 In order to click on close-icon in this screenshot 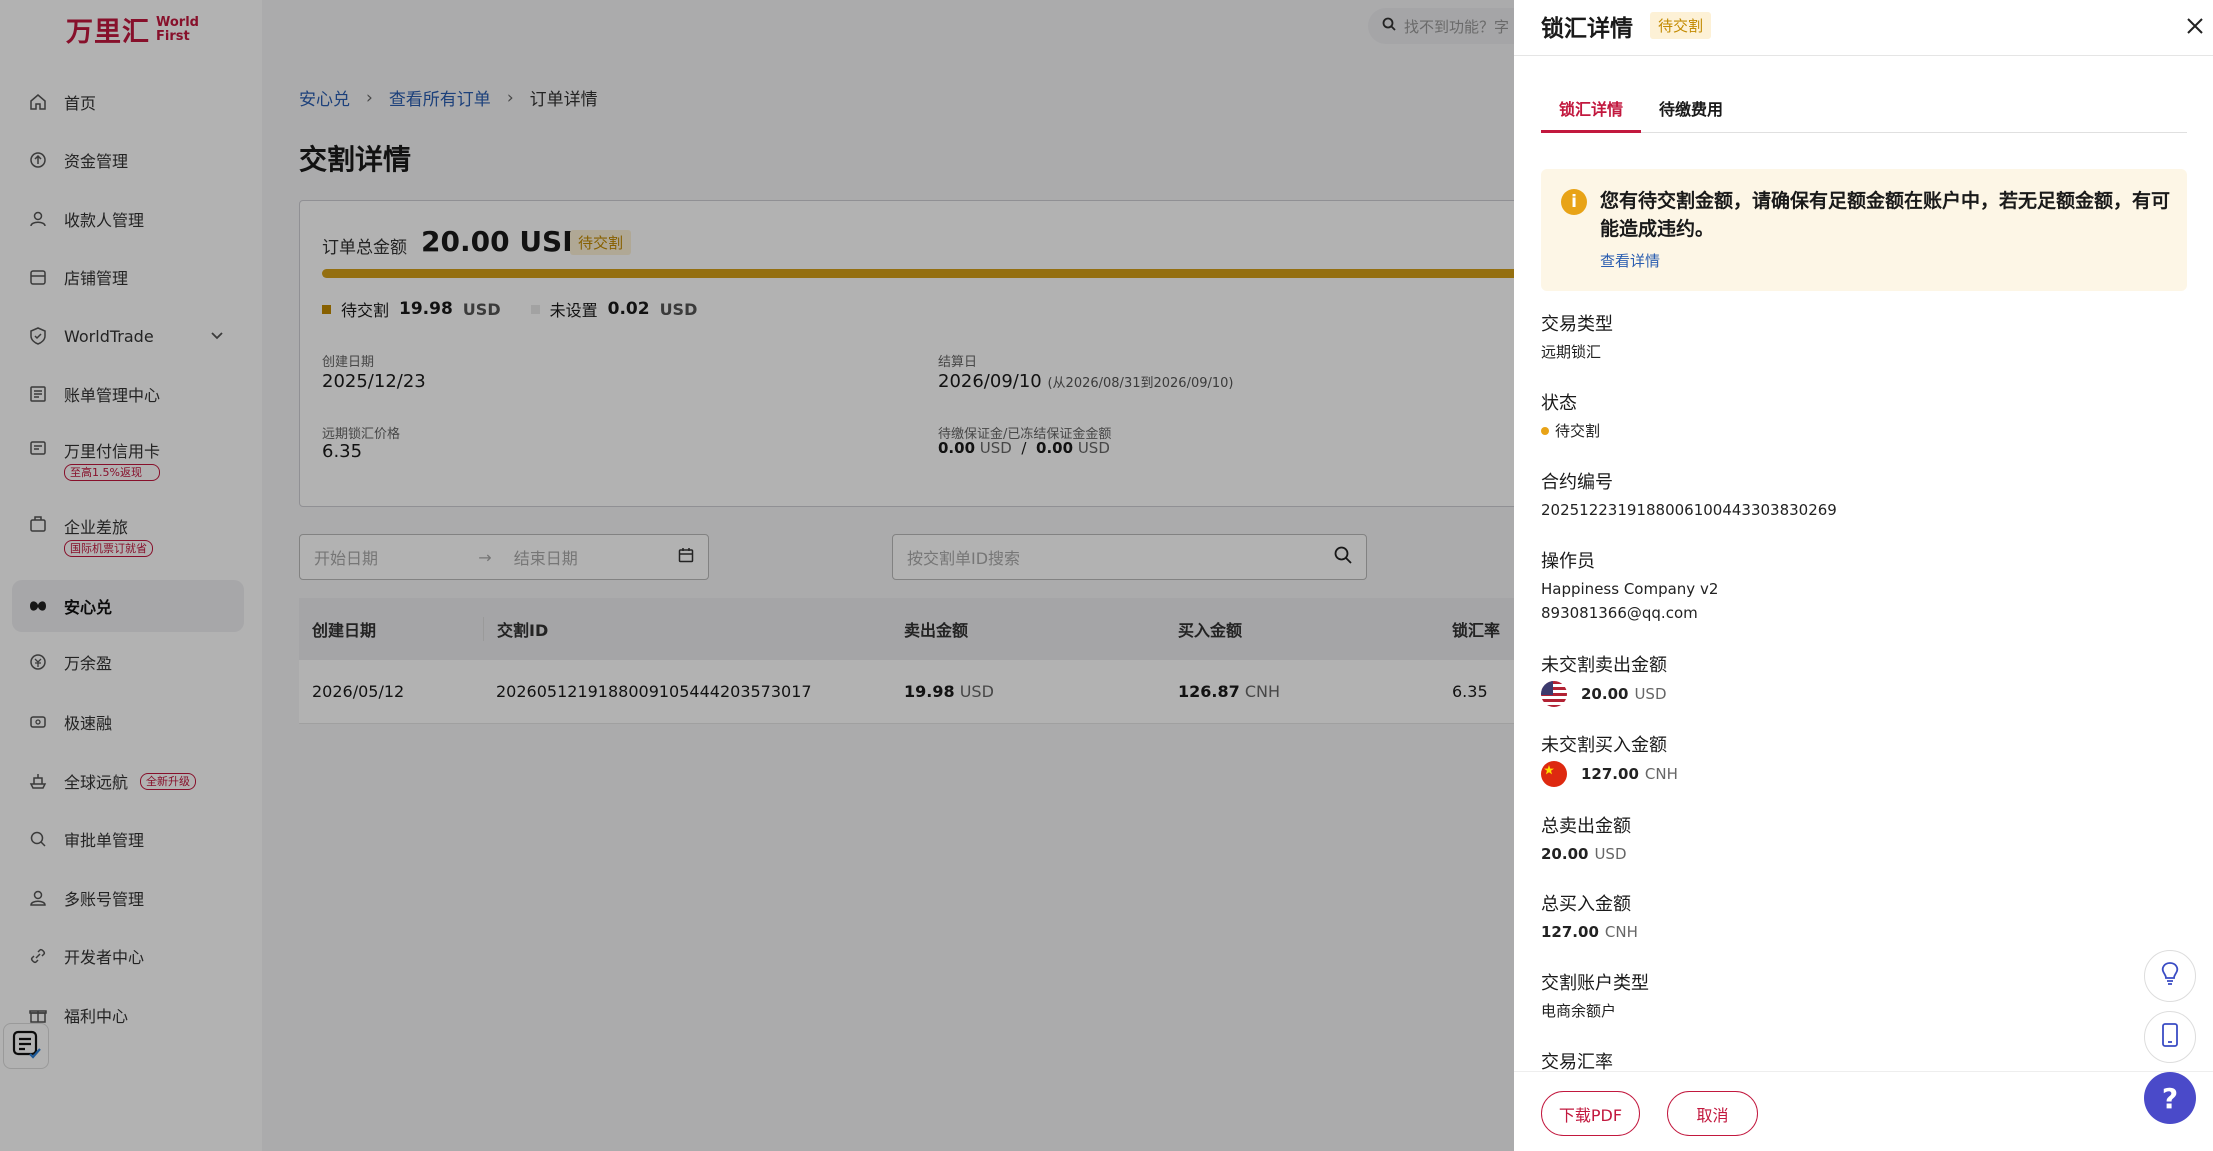, I will do `click(2195, 28)`.